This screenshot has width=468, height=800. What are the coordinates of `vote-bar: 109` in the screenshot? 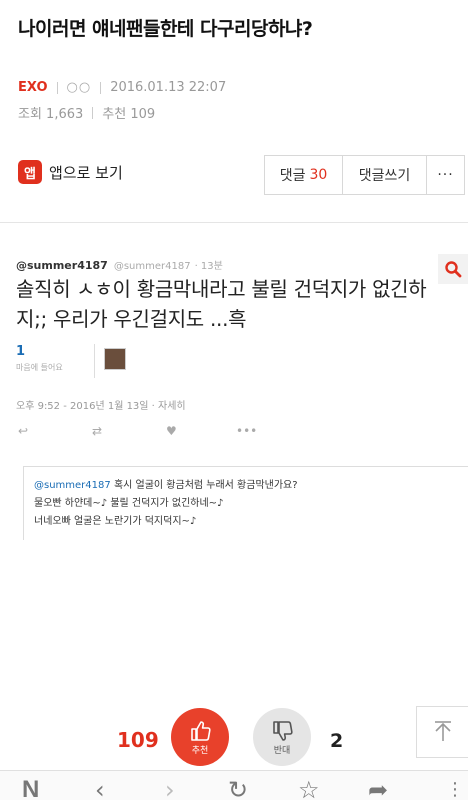 It's located at (234, 735).